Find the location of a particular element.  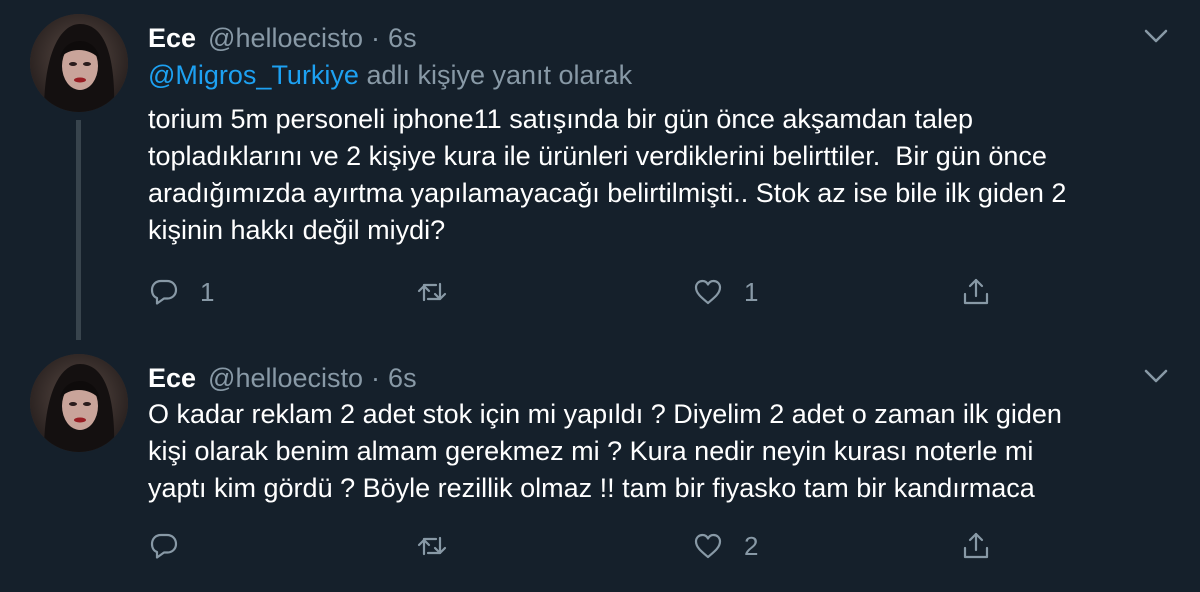

reply-context: @Migros_Turkiye adlı kişiye yanıt olarak is located at coordinates (390, 75).